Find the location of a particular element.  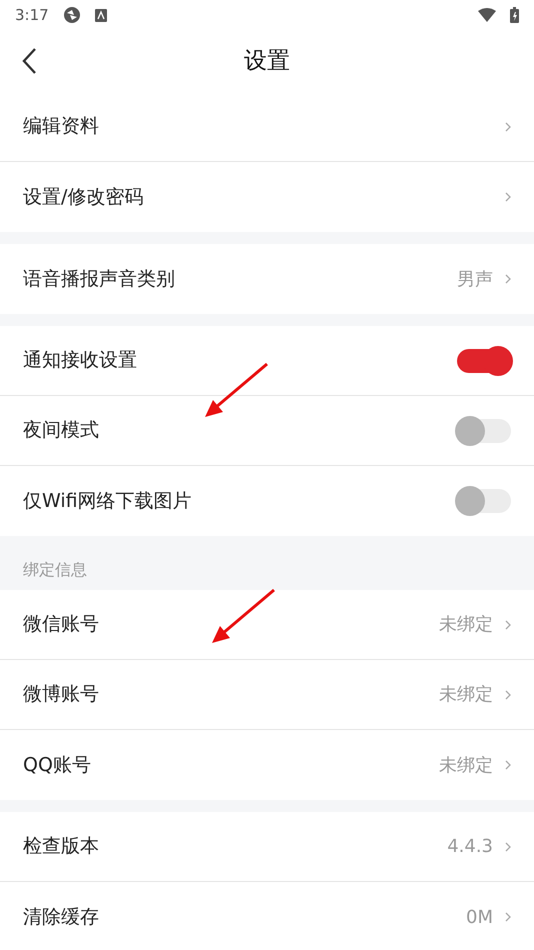

row-label: 语音播报声音类别 is located at coordinates (99, 279).